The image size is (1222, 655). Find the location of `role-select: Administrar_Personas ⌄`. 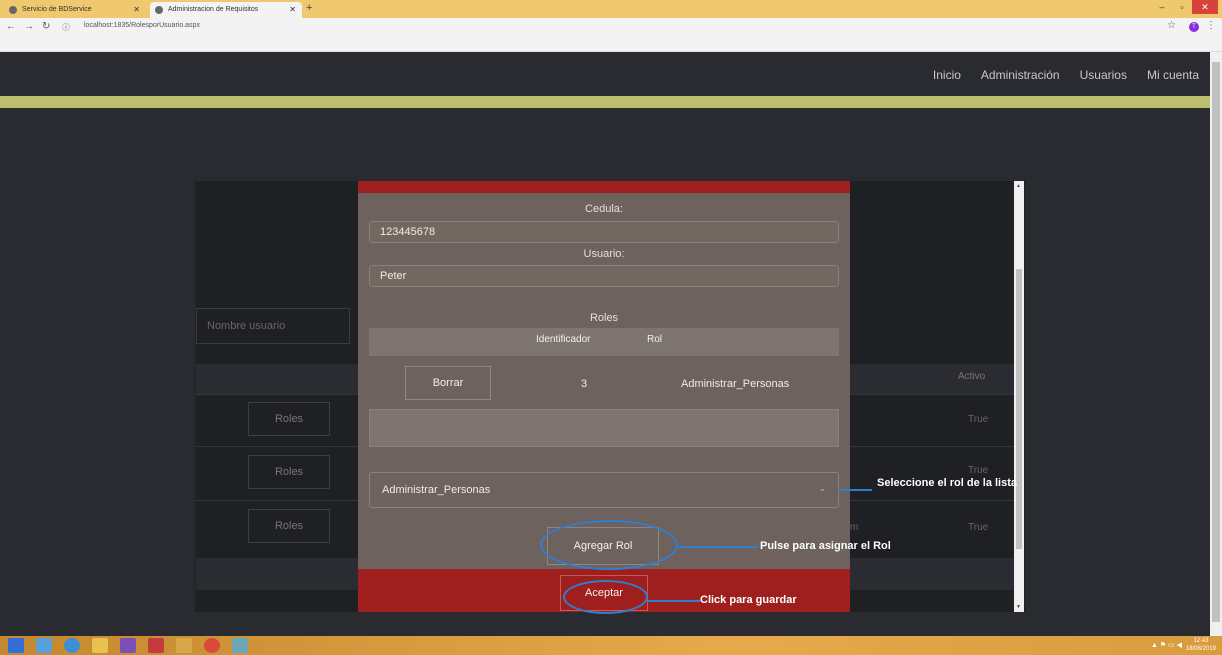

role-select: Administrar_Personas ⌄ is located at coordinates (604, 490).